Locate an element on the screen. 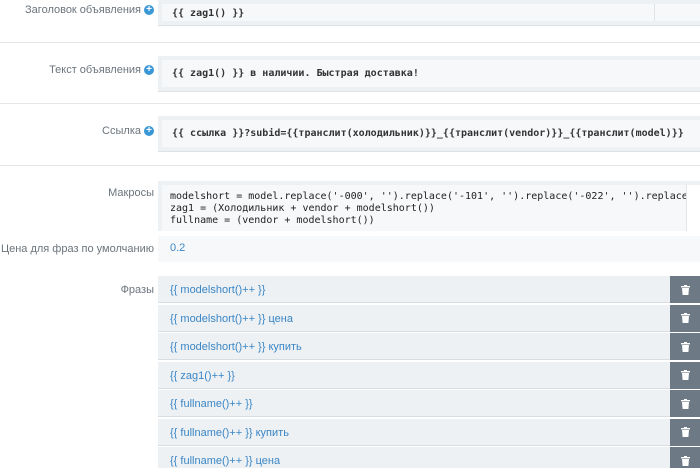  ad-text-label: Текст объявления + is located at coordinates (101, 70).